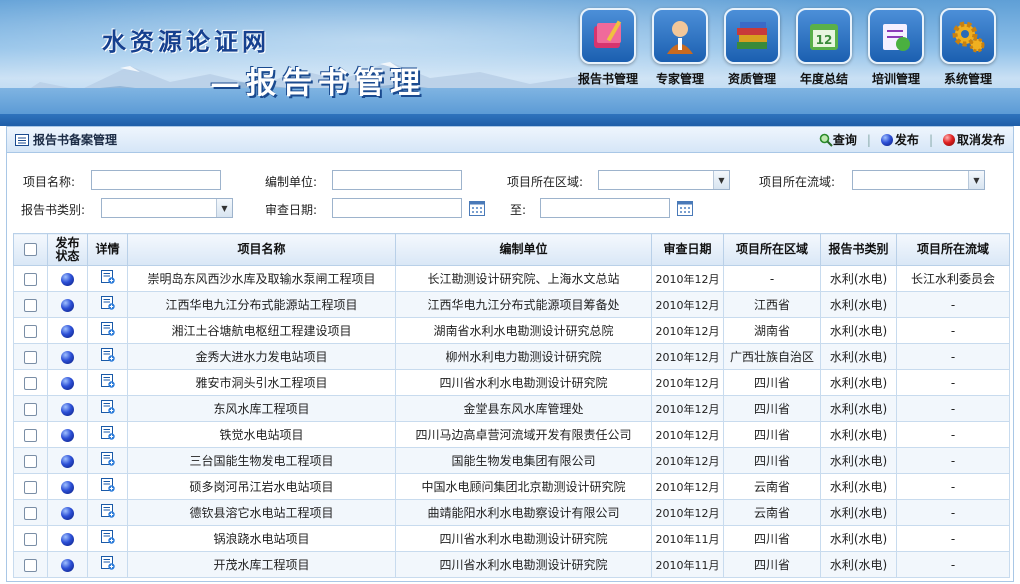  Describe the element at coordinates (511, 564) in the screenshot. I see `table-row: 开茂水库工程项目 四川省水利水电勘测设计研究院 2010年11月 四川省 水利(水电) -` at that location.